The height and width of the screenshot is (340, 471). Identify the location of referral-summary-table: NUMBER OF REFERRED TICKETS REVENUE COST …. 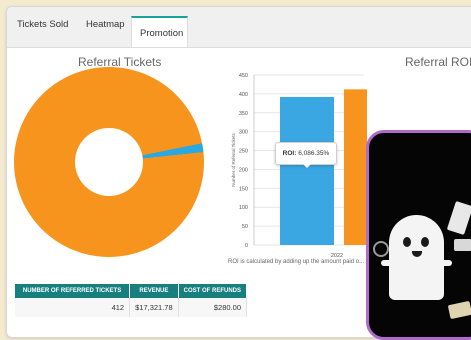
(131, 300).